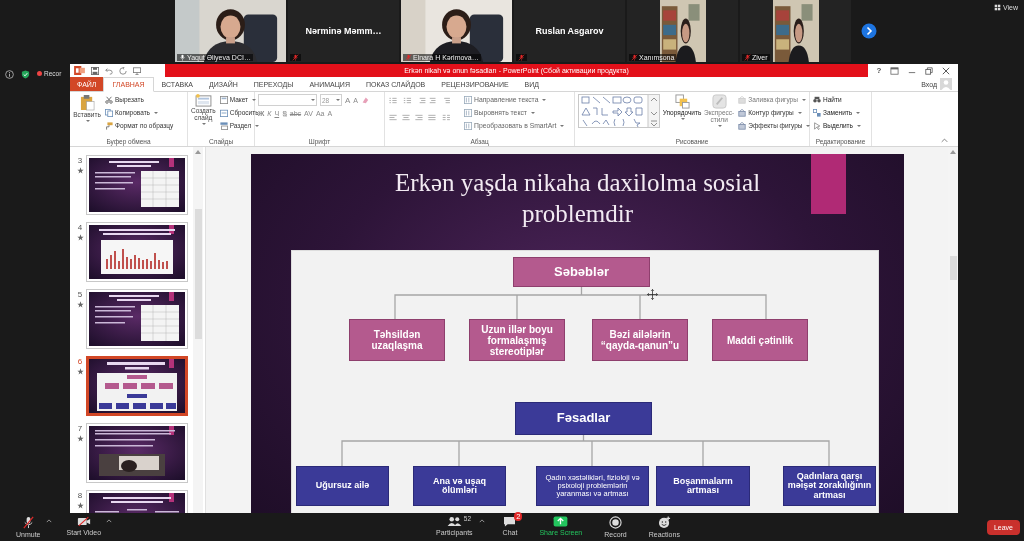  I want to click on slide-number: 8, so click(80, 495).